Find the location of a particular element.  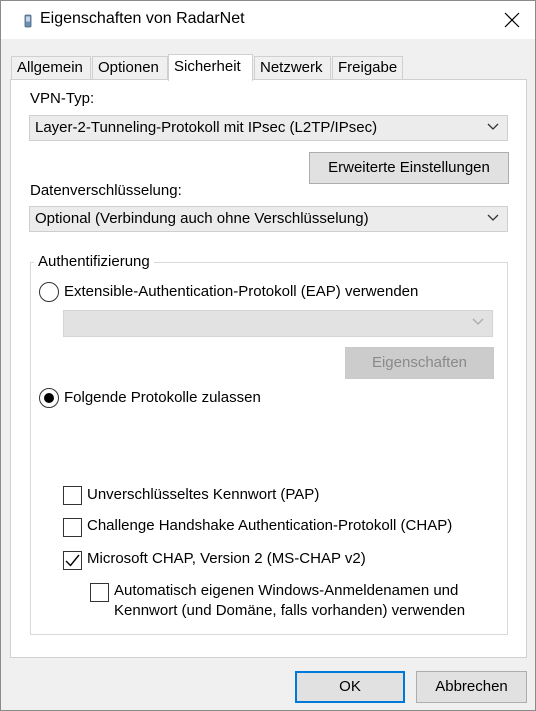

eap-properties-button: Eigenschaften is located at coordinates (419, 363).